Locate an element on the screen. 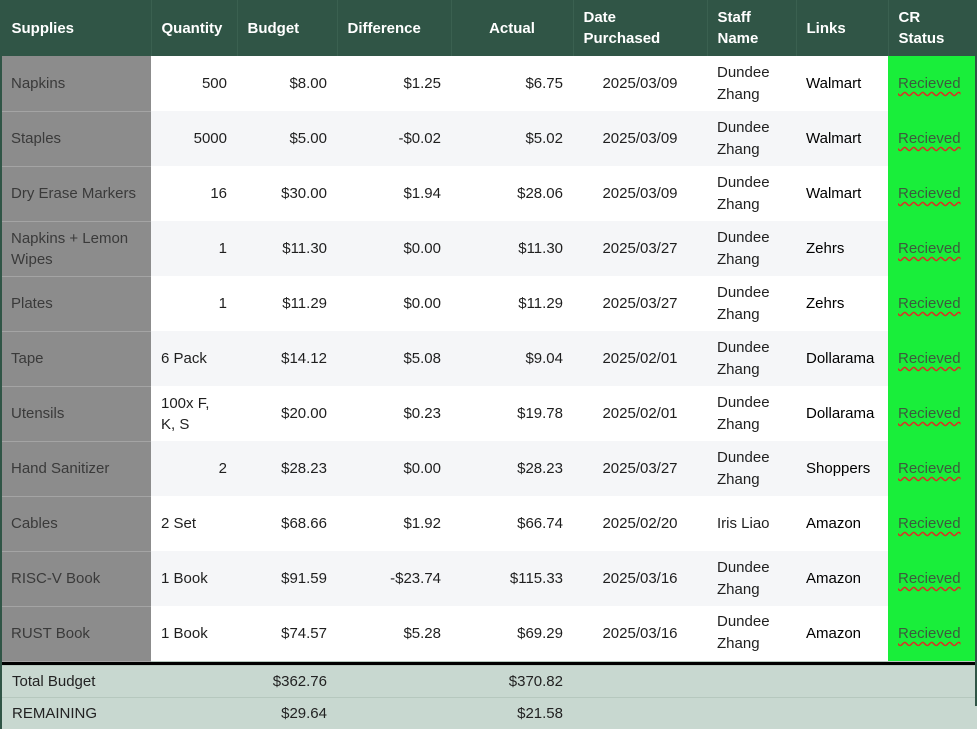 Image resolution: width=977 pixels, height=729 pixels. total-difference-cell is located at coordinates (394, 680).